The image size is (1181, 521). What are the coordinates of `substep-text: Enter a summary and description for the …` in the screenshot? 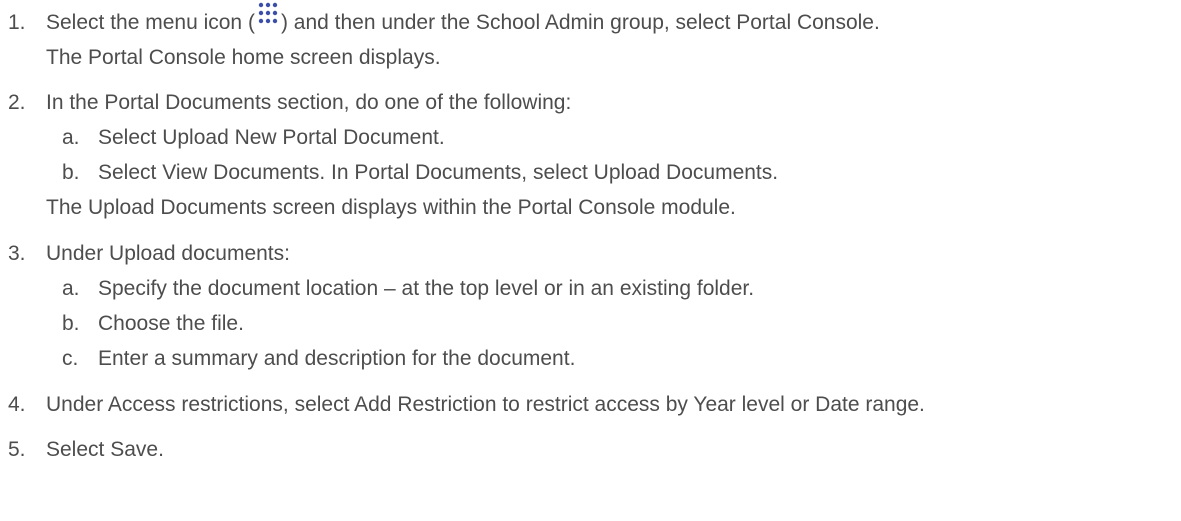 It's located at (337, 358).